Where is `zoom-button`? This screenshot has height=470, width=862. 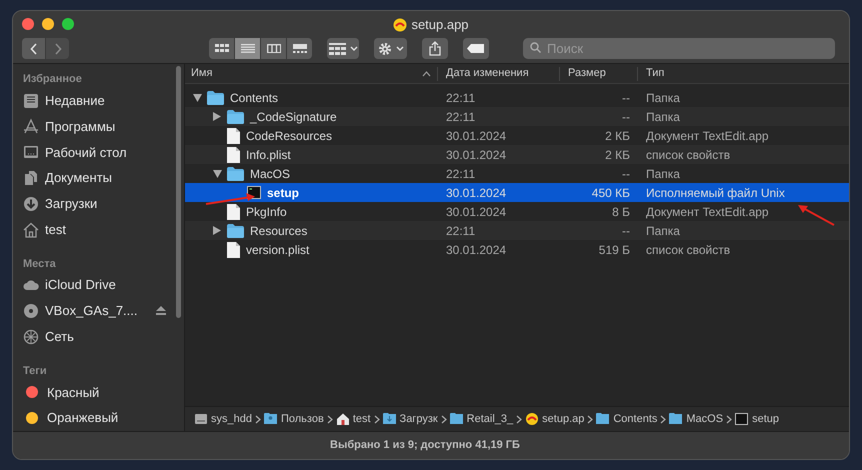 zoom-button is located at coordinates (68, 24).